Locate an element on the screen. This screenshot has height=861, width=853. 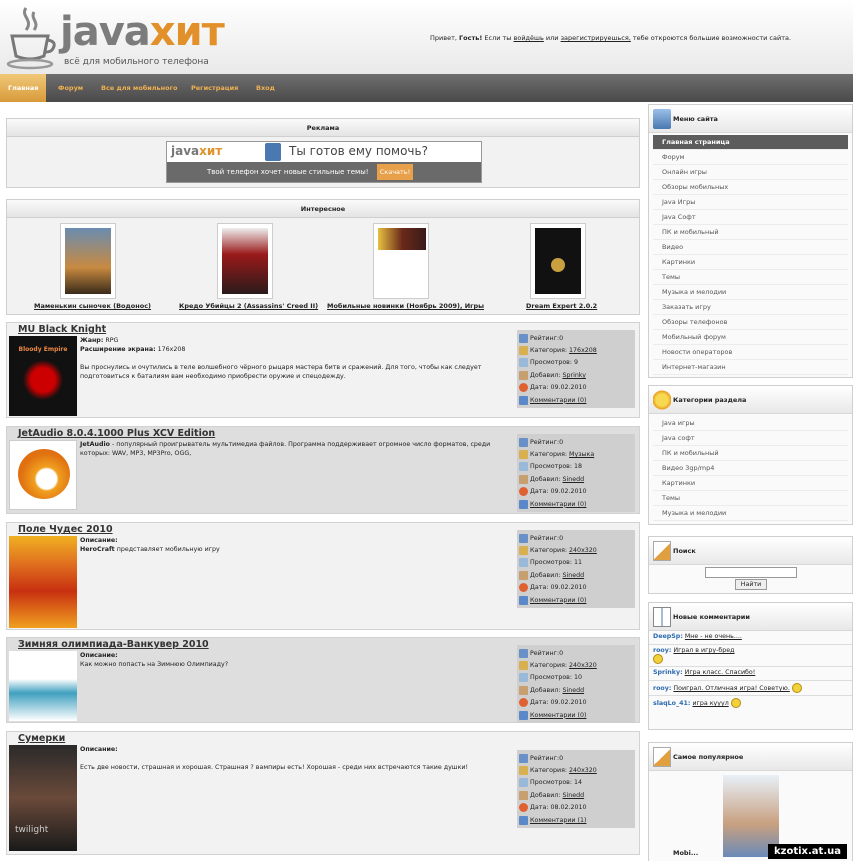
smiley-icon is located at coordinates (796, 688).